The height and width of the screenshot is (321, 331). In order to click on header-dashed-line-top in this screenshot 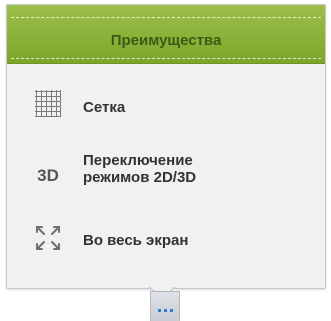, I will do `click(166, 17)`.